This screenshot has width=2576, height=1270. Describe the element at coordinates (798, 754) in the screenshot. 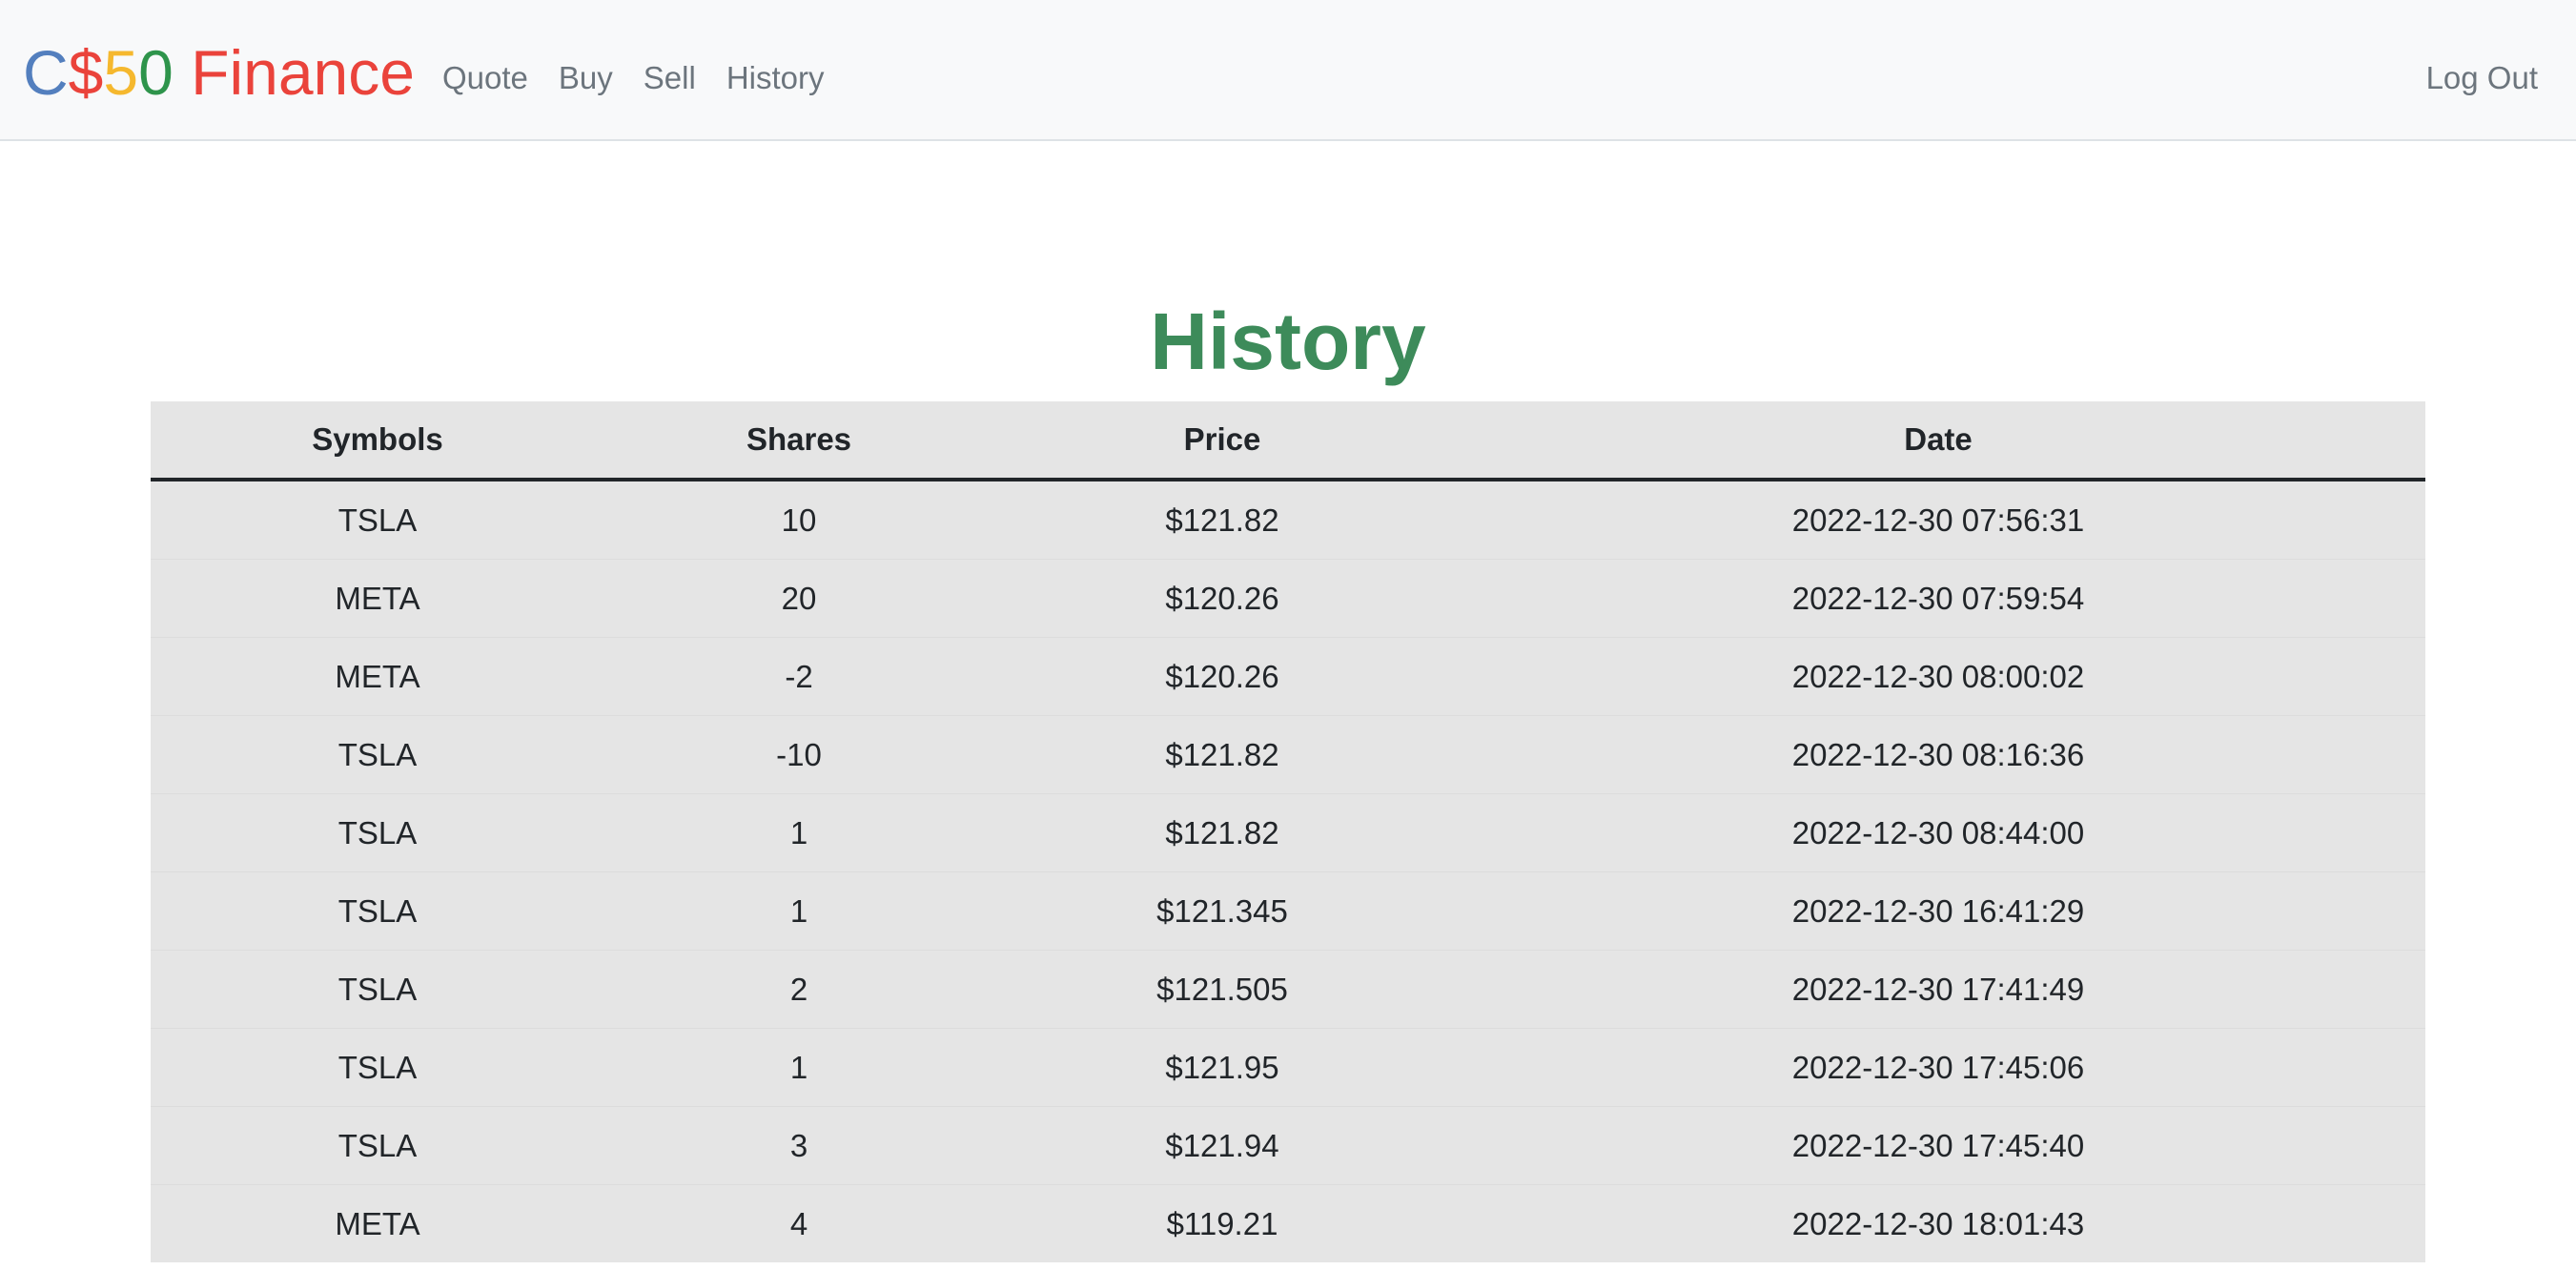

I see `cell-shares: -10` at that location.